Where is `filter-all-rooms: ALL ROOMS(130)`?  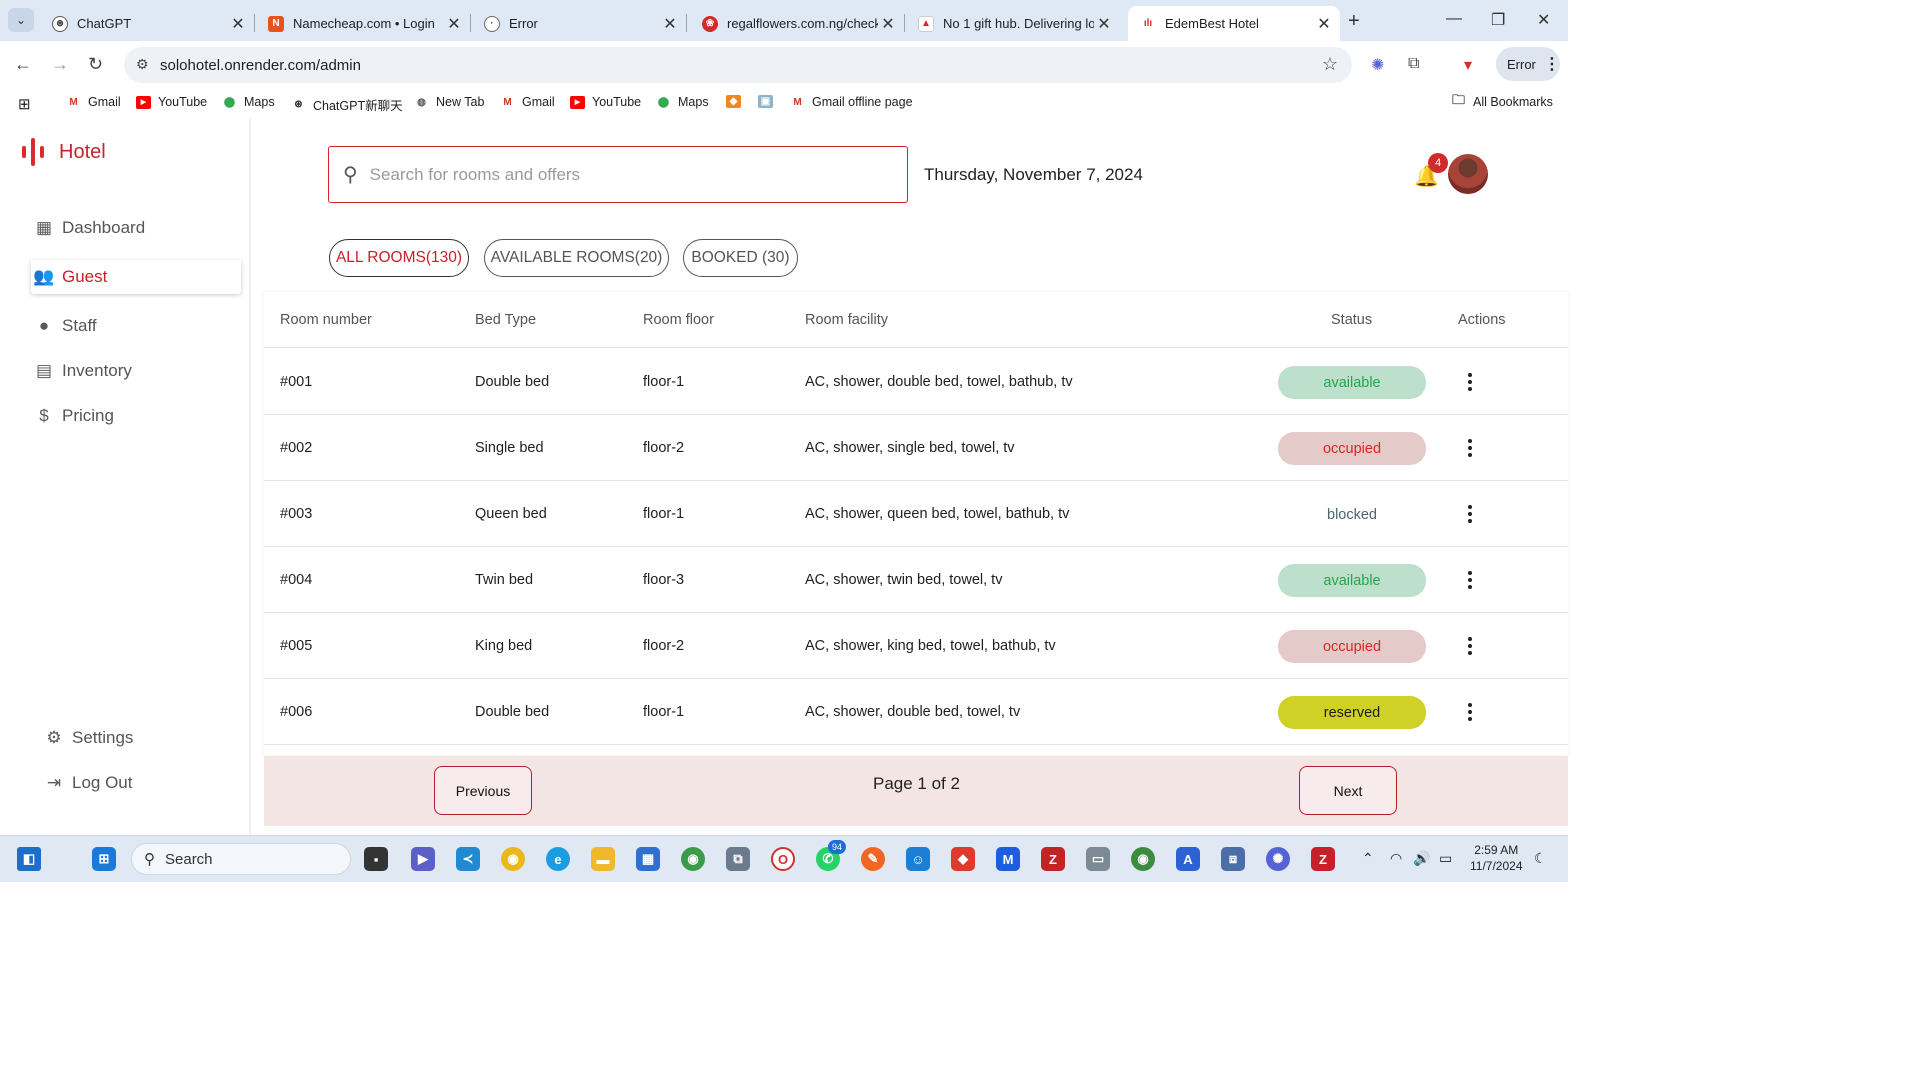
filter-all-rooms: ALL ROOMS(130) is located at coordinates (399, 258).